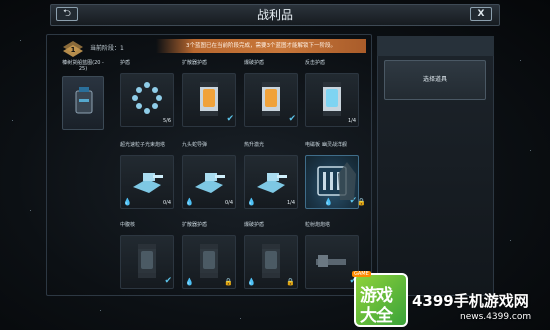  Describe the element at coordinates (261, 46) in the screenshot. I see `stage-banner: 3个蓝图已在当前阶段完成，需要3个蓝图才能解锁下一阶段。` at that location.